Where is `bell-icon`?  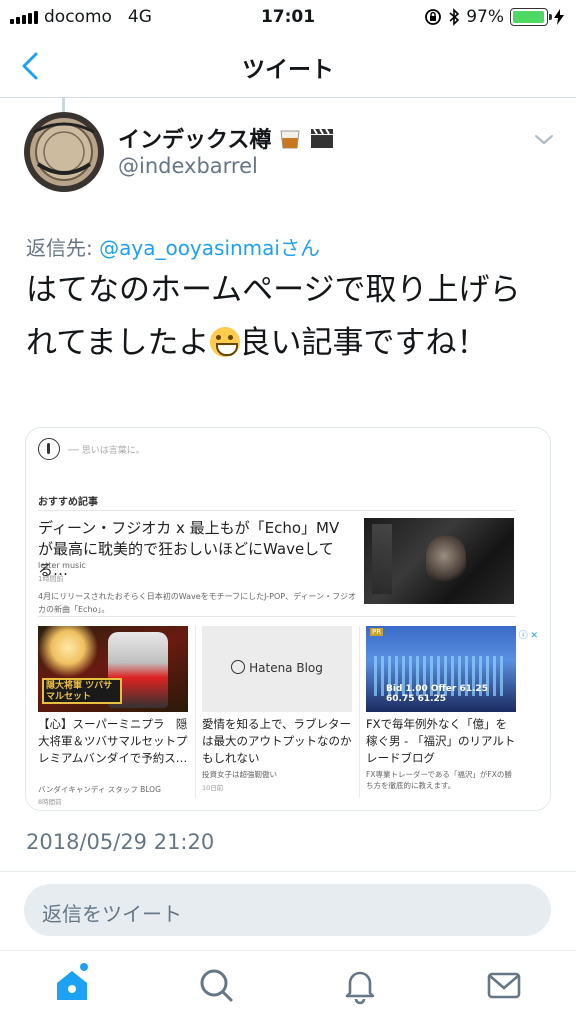
bell-icon is located at coordinates (360, 988).